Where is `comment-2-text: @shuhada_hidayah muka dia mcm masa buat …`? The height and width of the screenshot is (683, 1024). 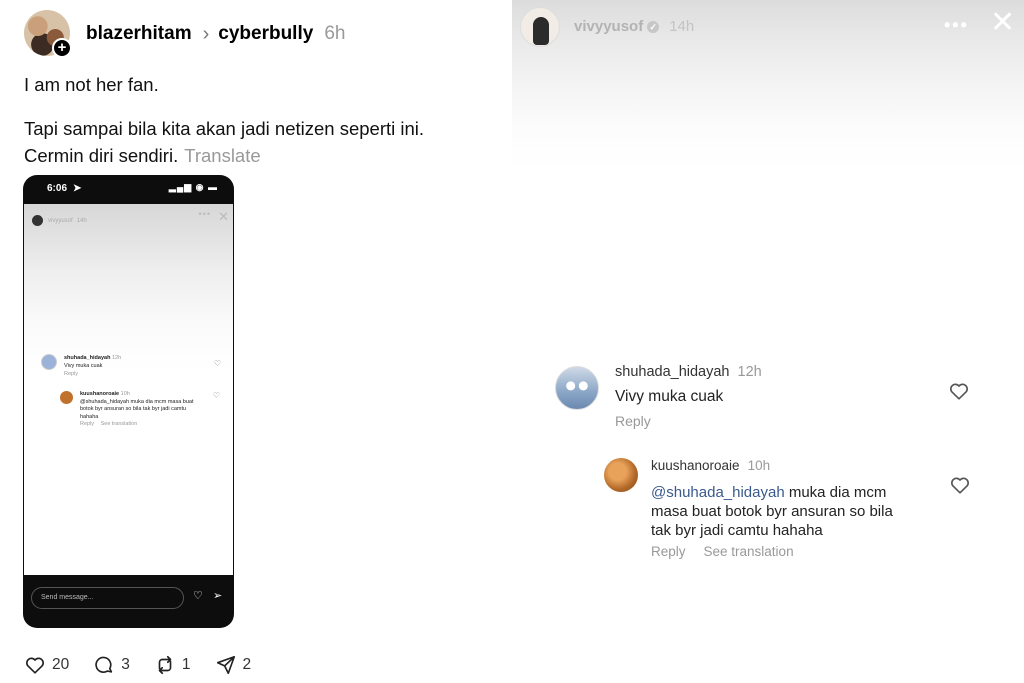
comment-2-text: @shuhada_hidayah muka dia mcm masa buat … is located at coordinates (796, 511).